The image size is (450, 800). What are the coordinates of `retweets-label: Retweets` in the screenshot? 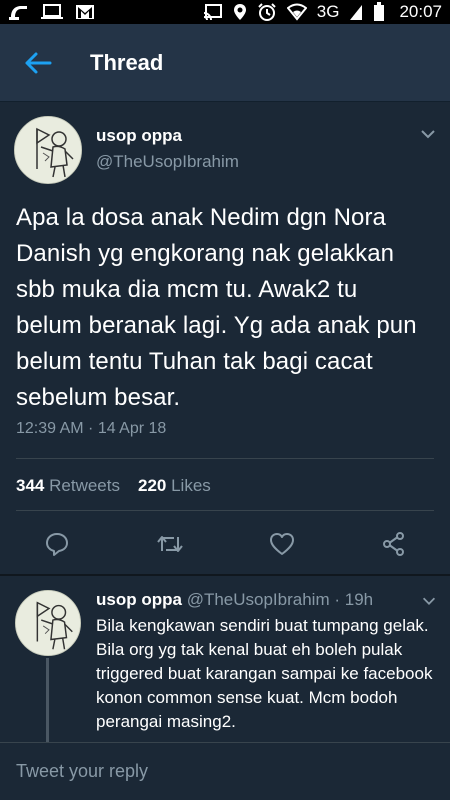 It's located at (84, 485).